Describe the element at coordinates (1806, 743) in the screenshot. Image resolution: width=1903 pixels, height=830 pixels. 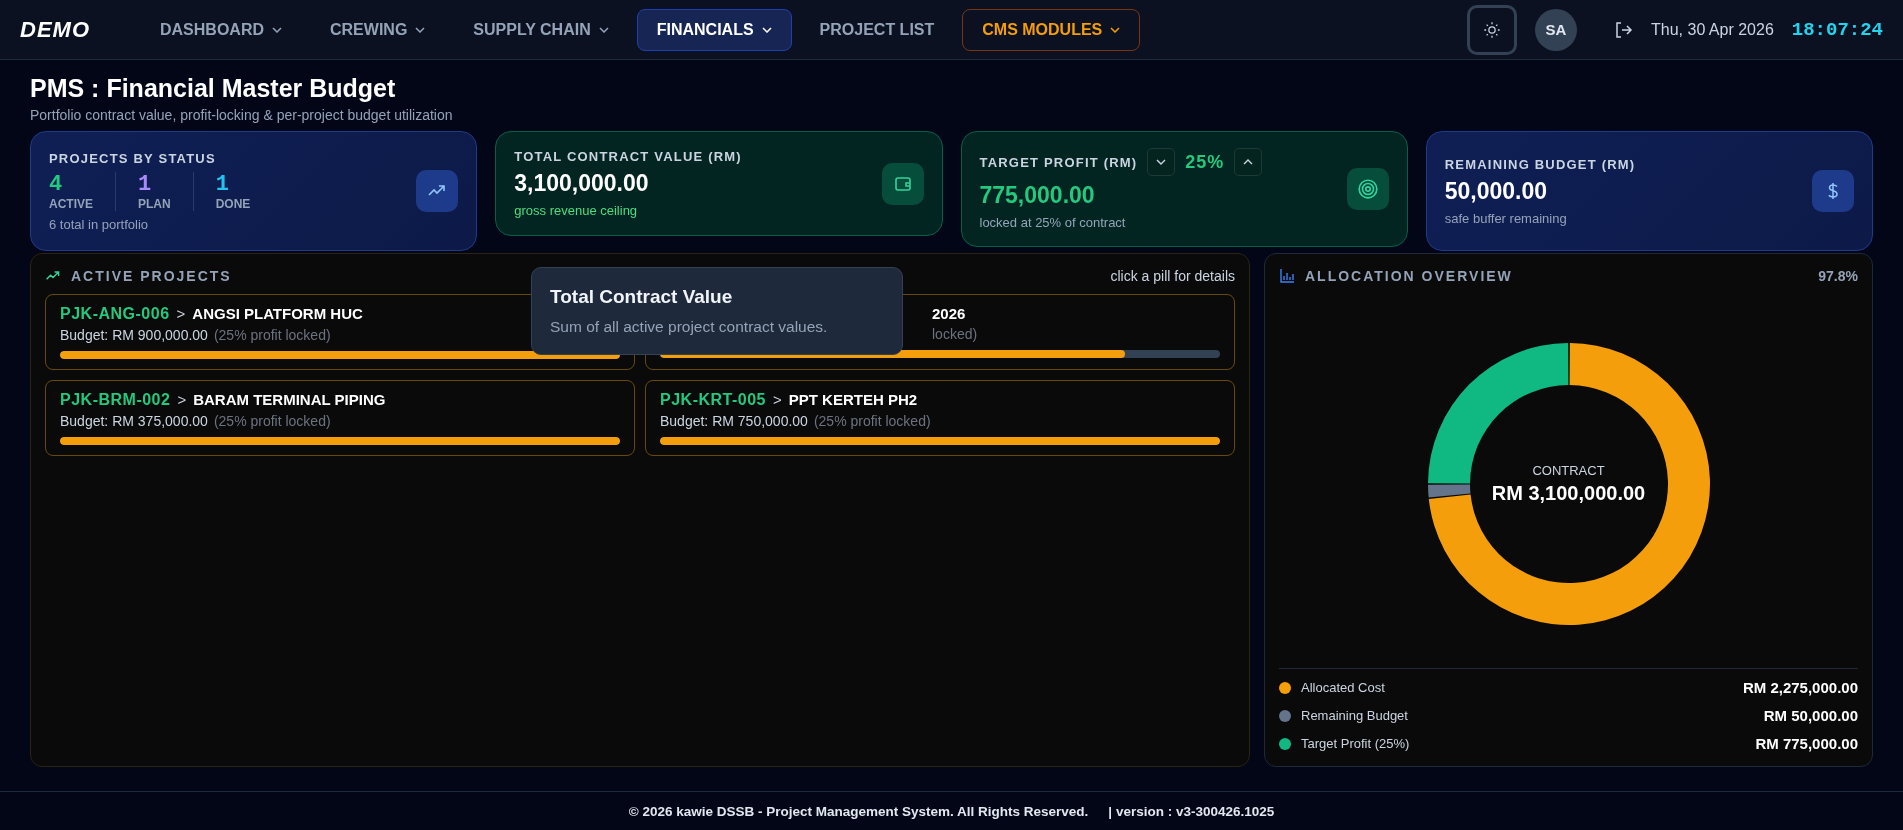
I see `legend-value: RM 775,000.00` at that location.